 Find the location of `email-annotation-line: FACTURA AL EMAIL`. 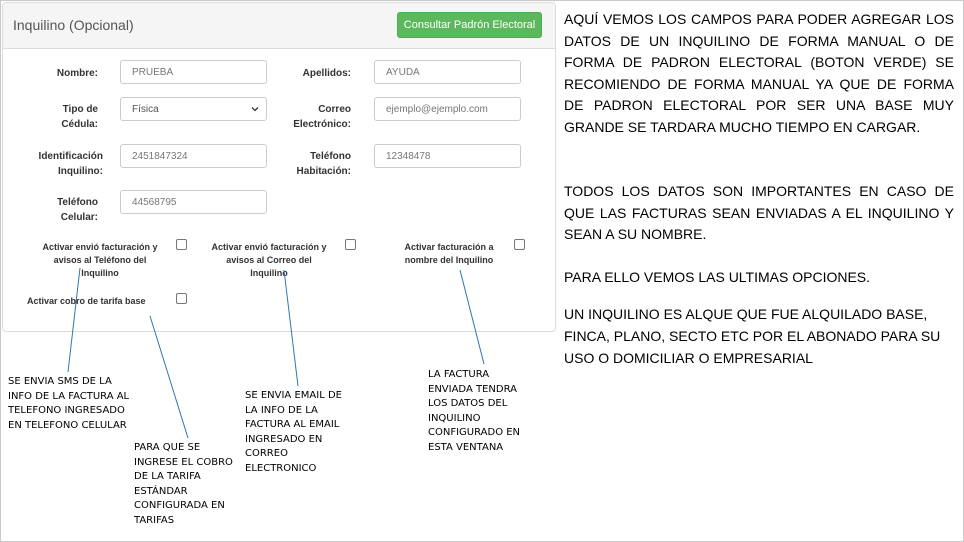

email-annotation-line: FACTURA AL EMAIL is located at coordinates (292, 424).